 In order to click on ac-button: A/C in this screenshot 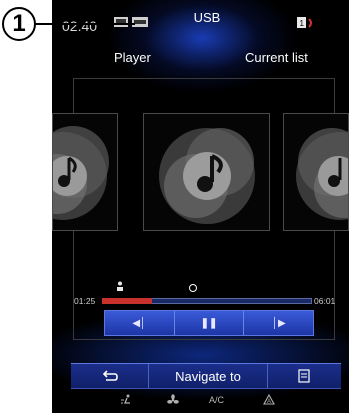, I will do `click(216, 400)`.